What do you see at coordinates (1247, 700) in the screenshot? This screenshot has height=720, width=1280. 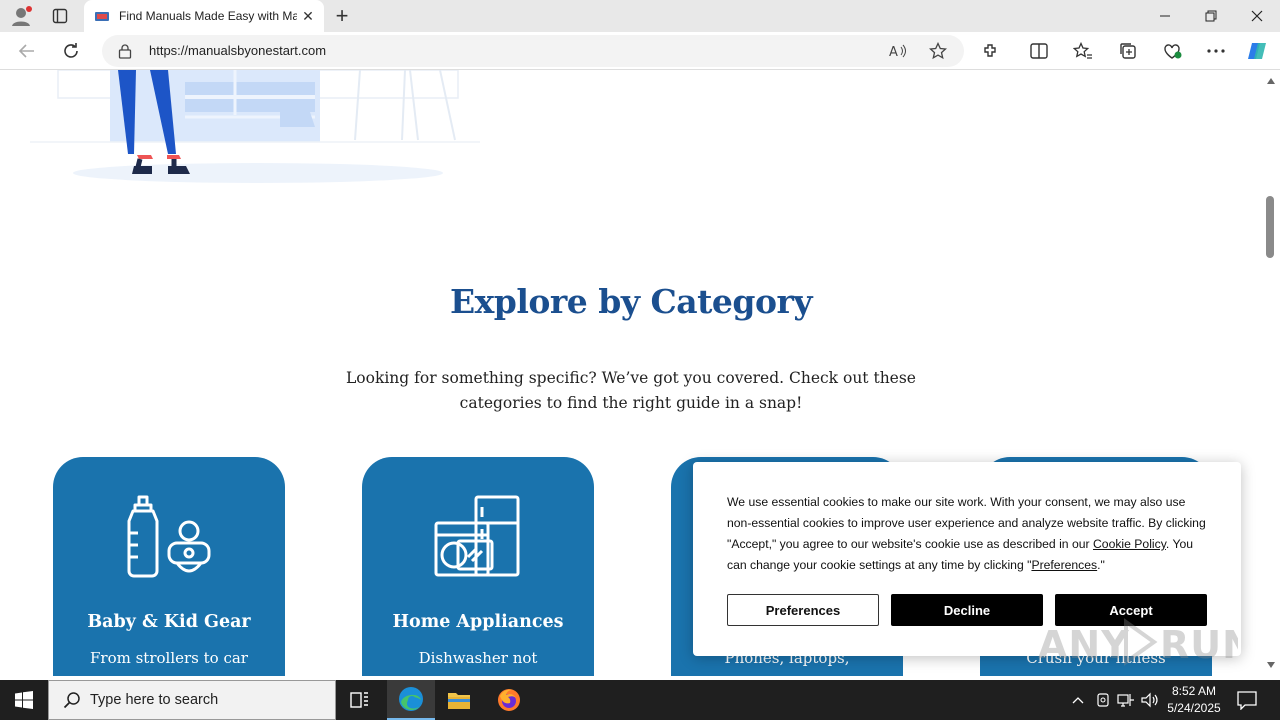 I see `notification-icon` at bounding box center [1247, 700].